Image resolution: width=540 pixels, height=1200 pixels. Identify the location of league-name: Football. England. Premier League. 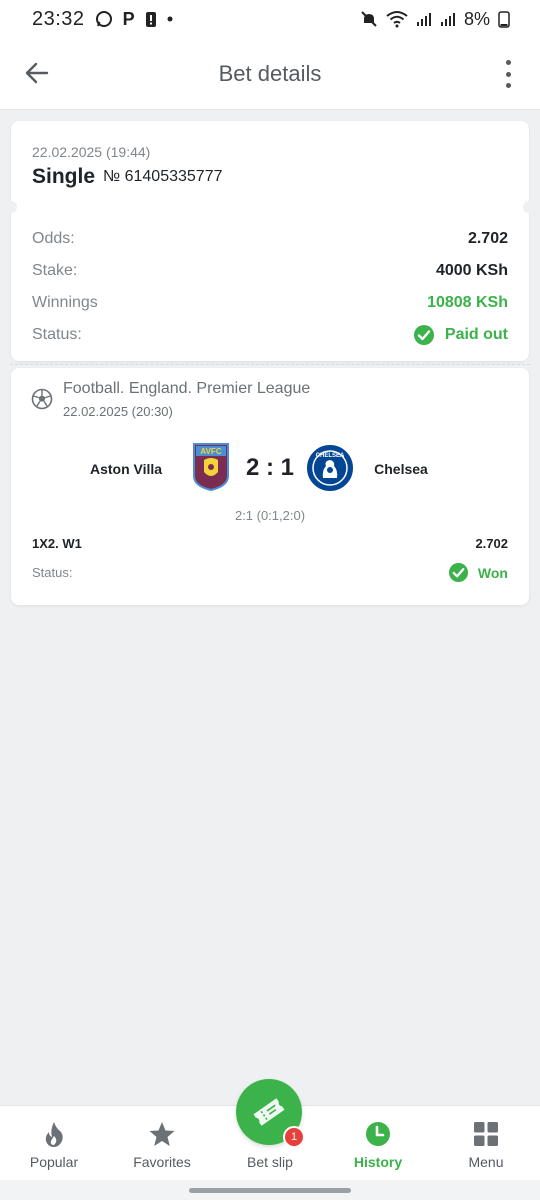
(187, 388).